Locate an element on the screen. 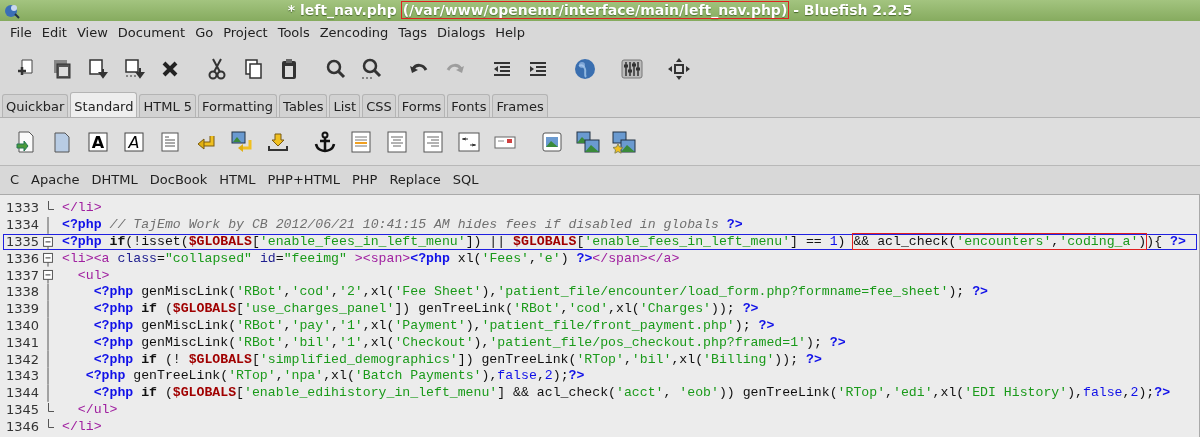  page-down-arrow-icon is located at coordinates (98, 69).